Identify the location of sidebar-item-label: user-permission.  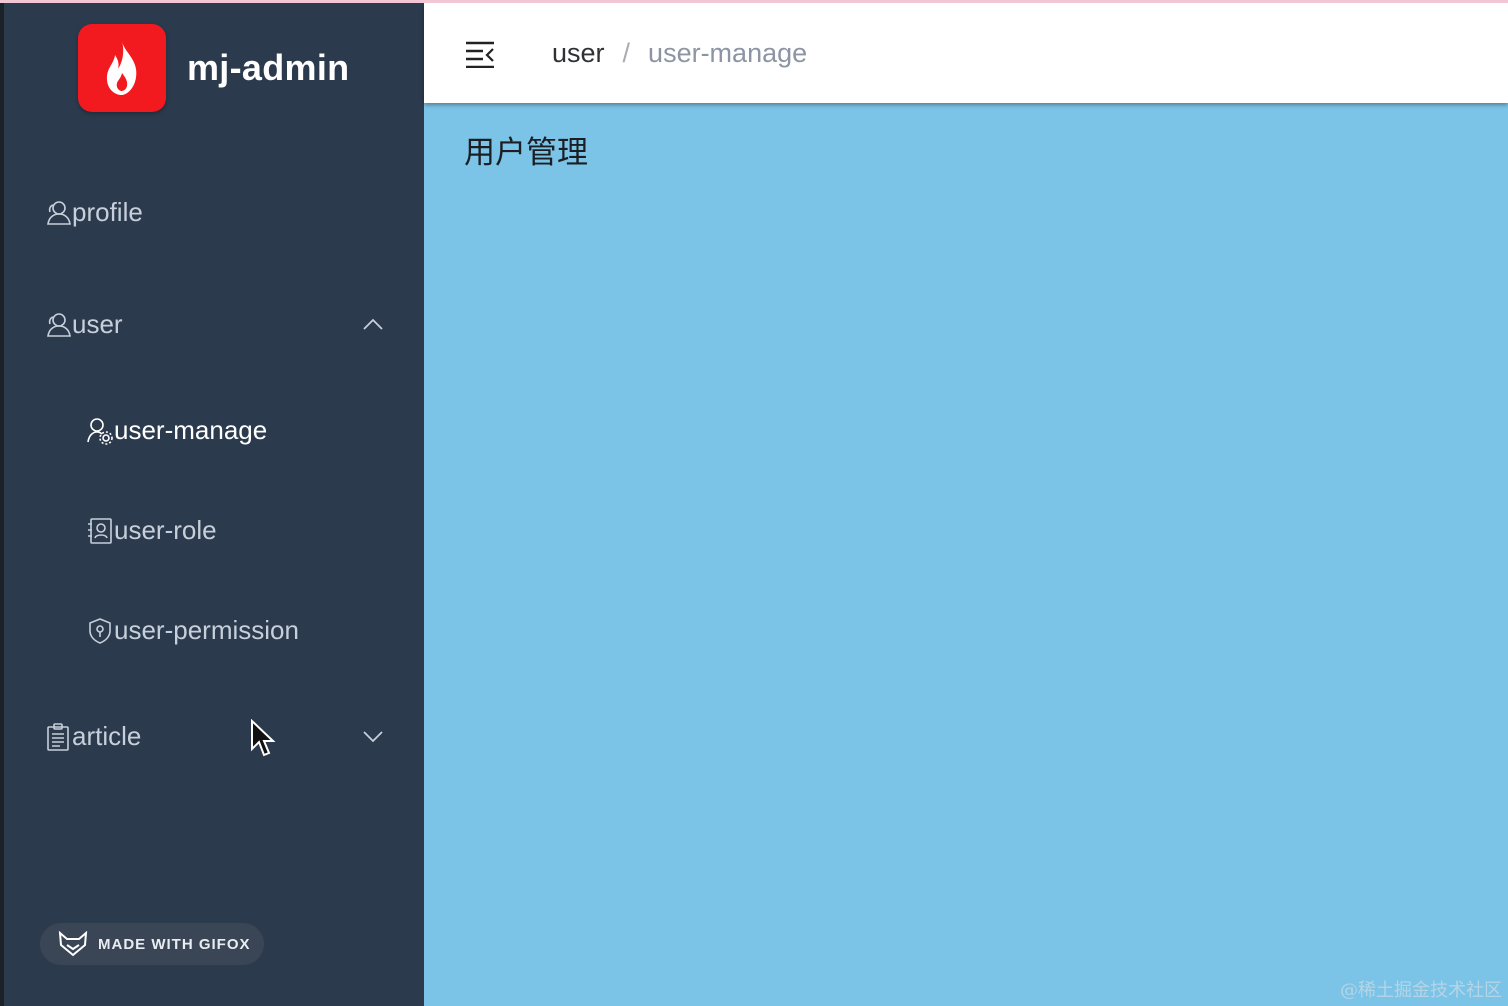
(206, 630).